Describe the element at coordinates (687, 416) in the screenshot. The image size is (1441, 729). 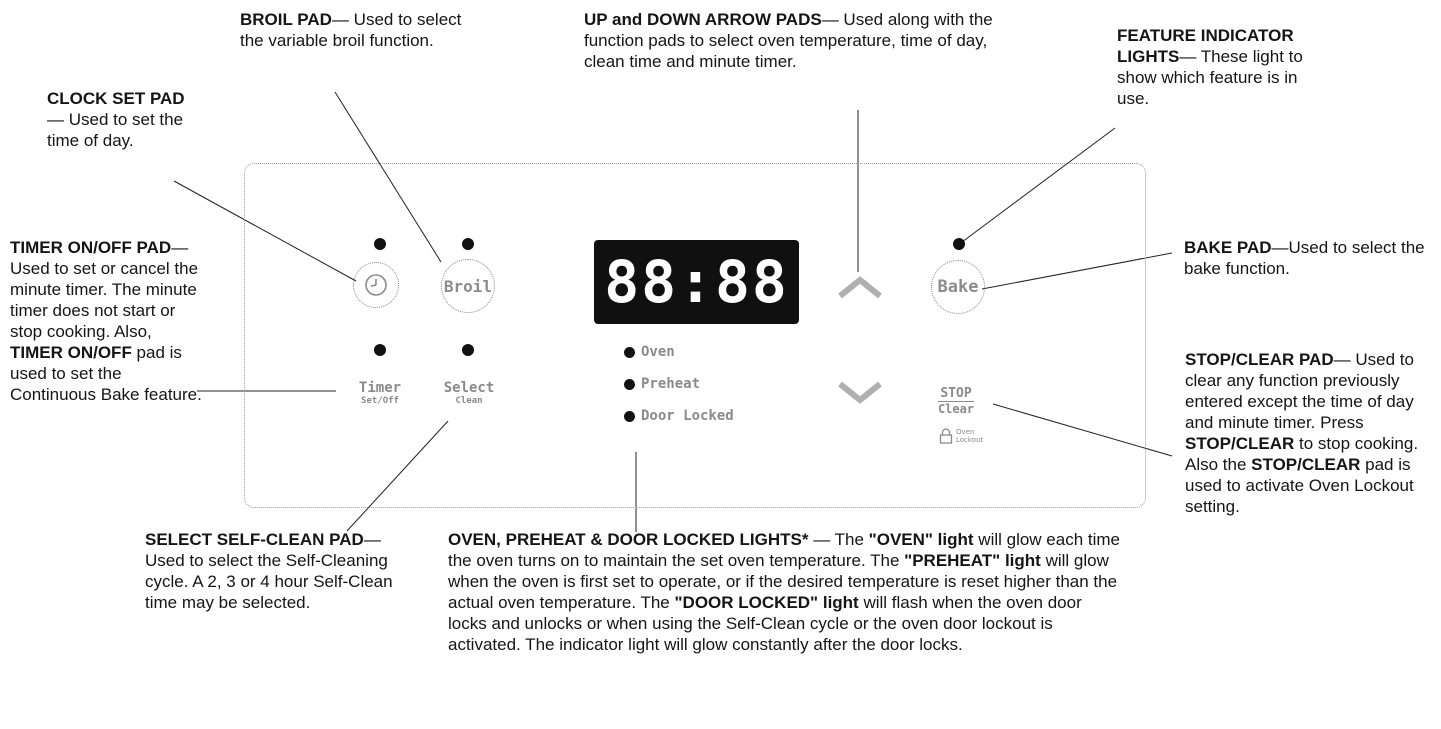
I see `door-locked-indicator-label: Door Locked` at that location.